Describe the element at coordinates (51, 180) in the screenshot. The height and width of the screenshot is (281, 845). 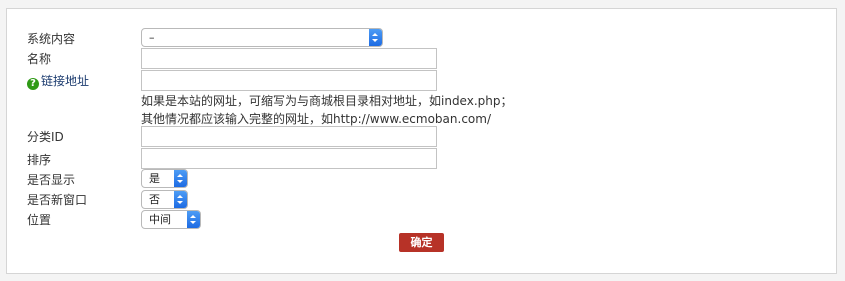
I see `show-label: 是否显示` at that location.